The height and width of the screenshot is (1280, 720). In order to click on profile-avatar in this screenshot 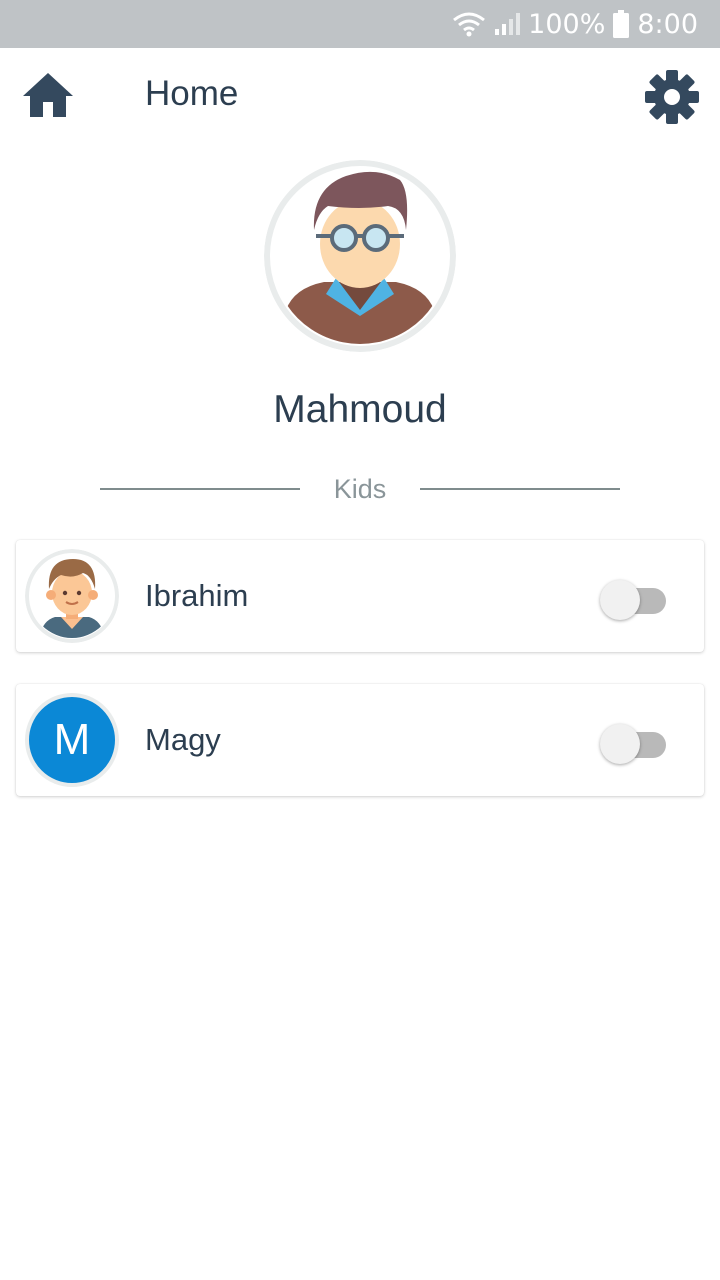, I will do `click(360, 256)`.